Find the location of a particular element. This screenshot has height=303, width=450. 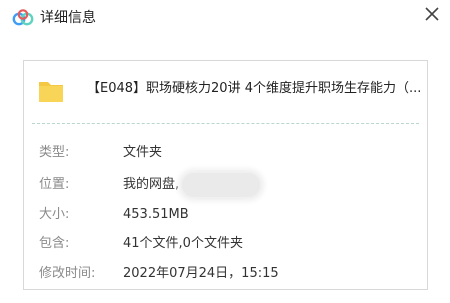

detail-row-location: 位置: 我的网盘, is located at coordinates (229, 185).